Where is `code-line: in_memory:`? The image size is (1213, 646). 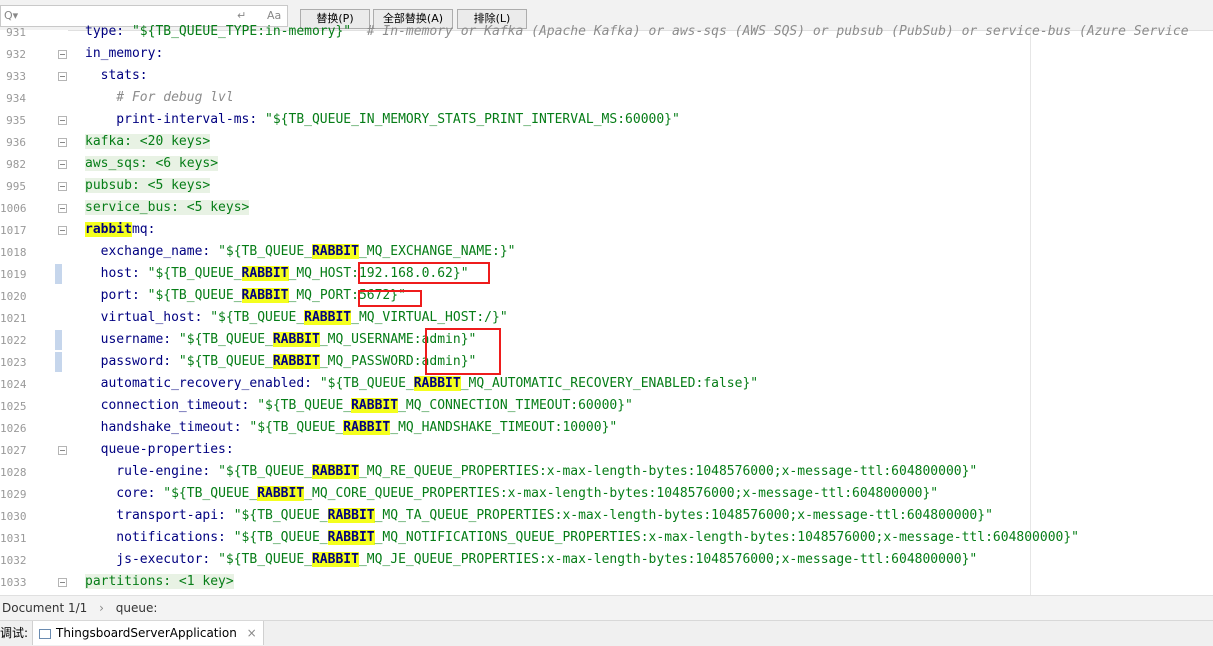
code-line: in_memory: is located at coordinates (124, 54).